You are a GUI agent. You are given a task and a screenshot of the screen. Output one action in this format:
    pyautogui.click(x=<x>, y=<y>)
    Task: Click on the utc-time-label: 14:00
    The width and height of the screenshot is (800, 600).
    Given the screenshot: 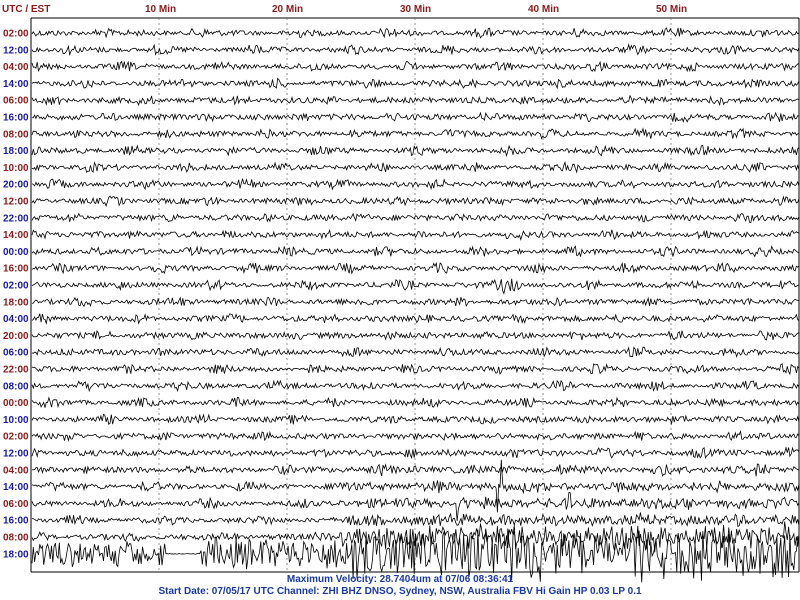 What is the action you would take?
    pyautogui.click(x=16, y=235)
    